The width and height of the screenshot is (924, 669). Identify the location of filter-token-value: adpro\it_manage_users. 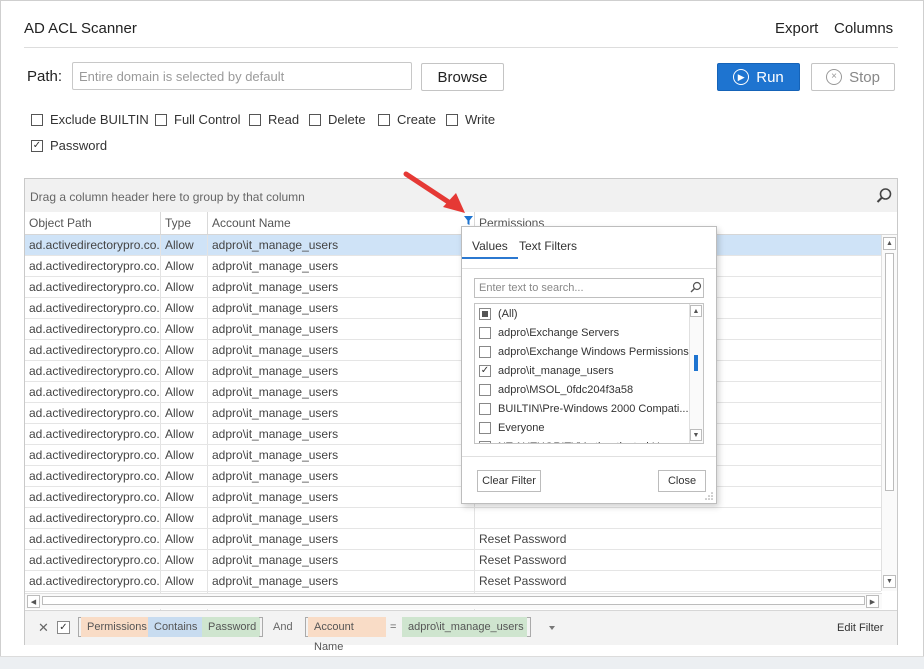
(464, 627).